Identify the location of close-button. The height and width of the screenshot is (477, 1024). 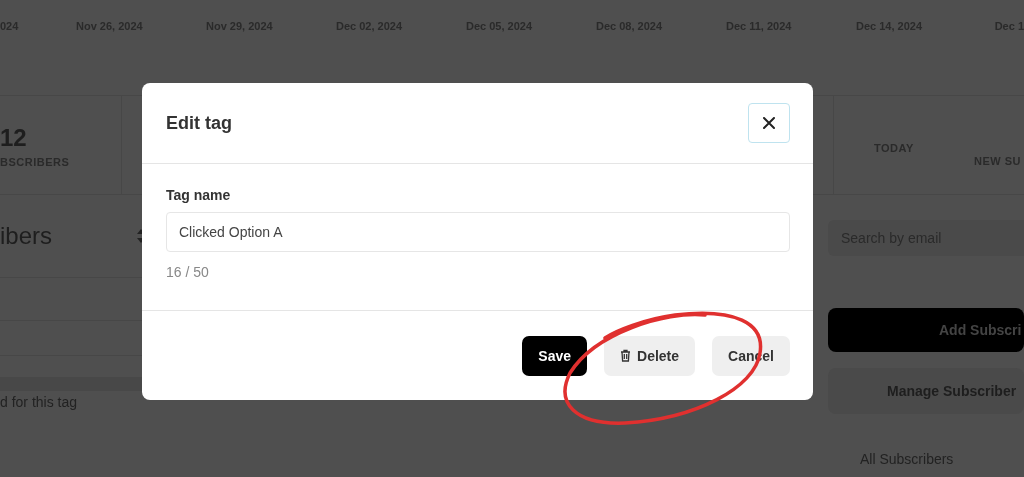
(769, 123).